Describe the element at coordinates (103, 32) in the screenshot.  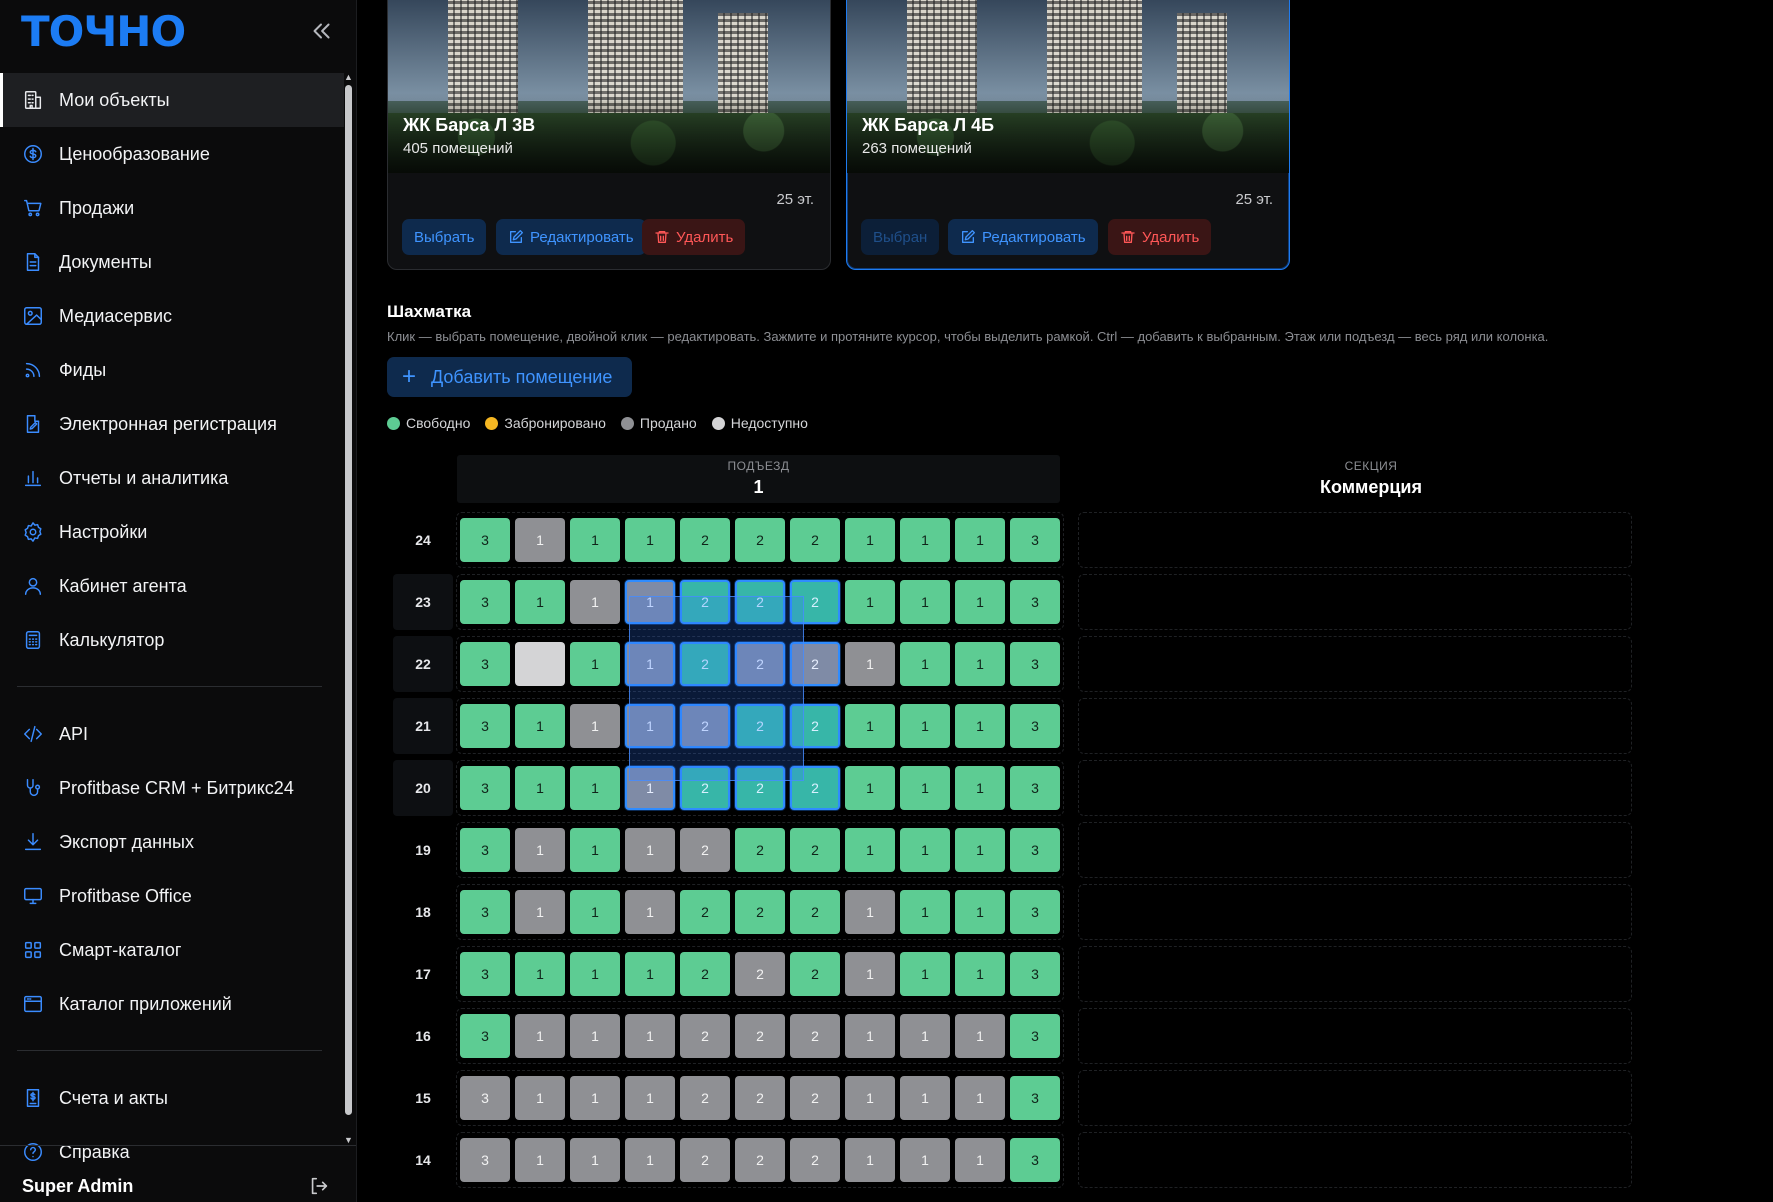
I see `brand-logo: ТОЧНО` at that location.